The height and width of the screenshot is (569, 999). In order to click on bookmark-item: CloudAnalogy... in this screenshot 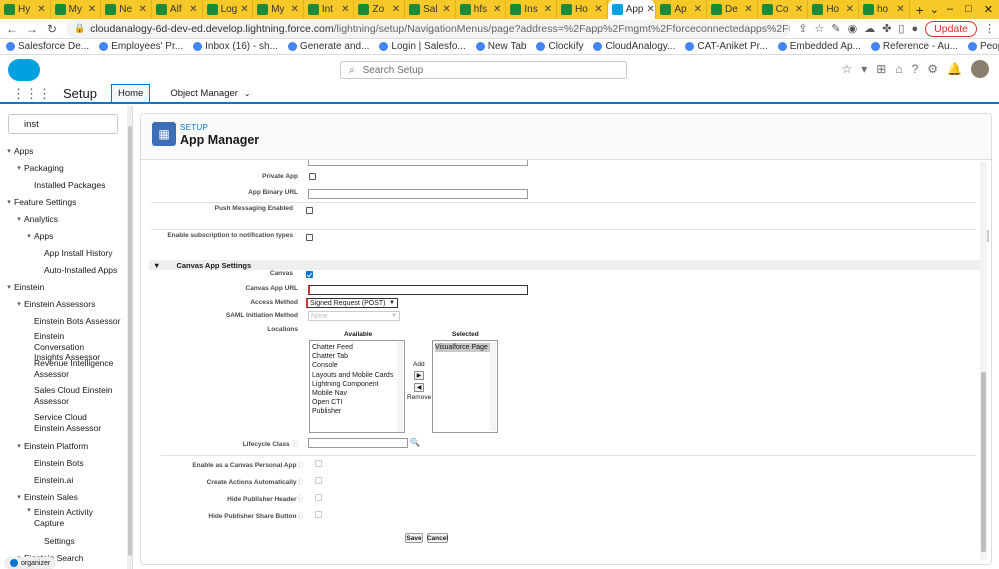, I will do `click(634, 46)`.